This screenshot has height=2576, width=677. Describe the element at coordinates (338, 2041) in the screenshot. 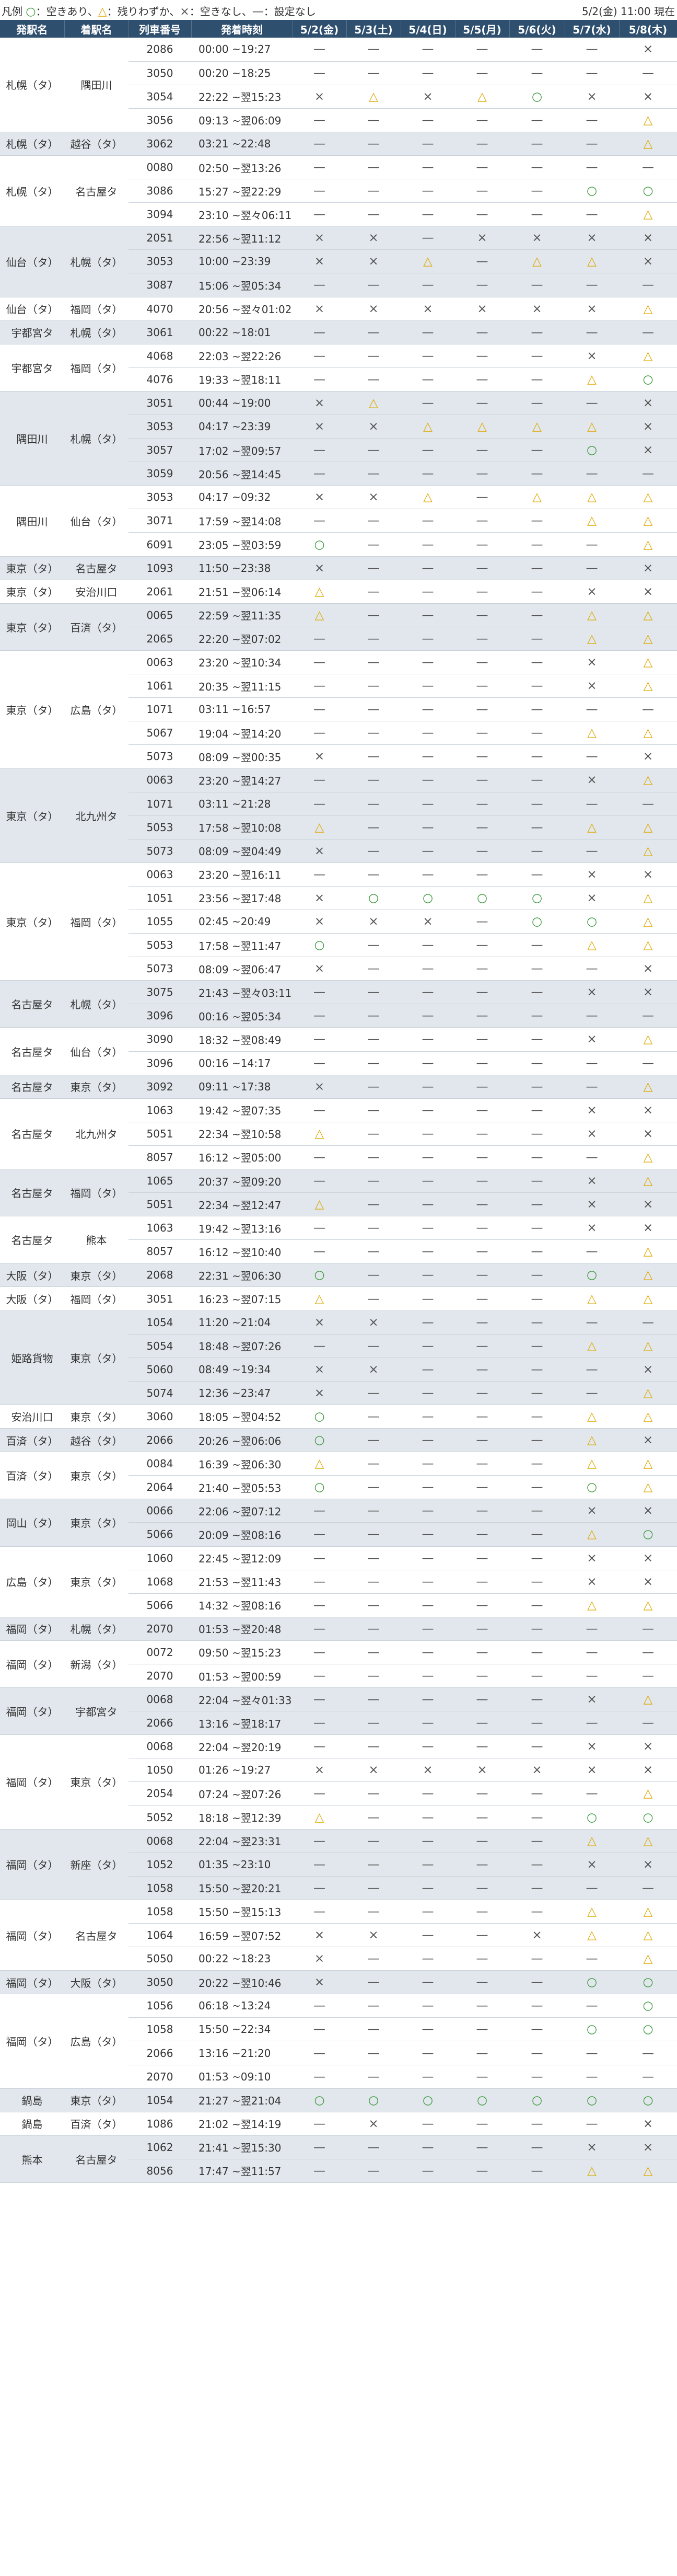

I see `table-row: 福岡（タ） 広島（タ） 1056 06:18 ~13:24— — — — — — ○` at that location.